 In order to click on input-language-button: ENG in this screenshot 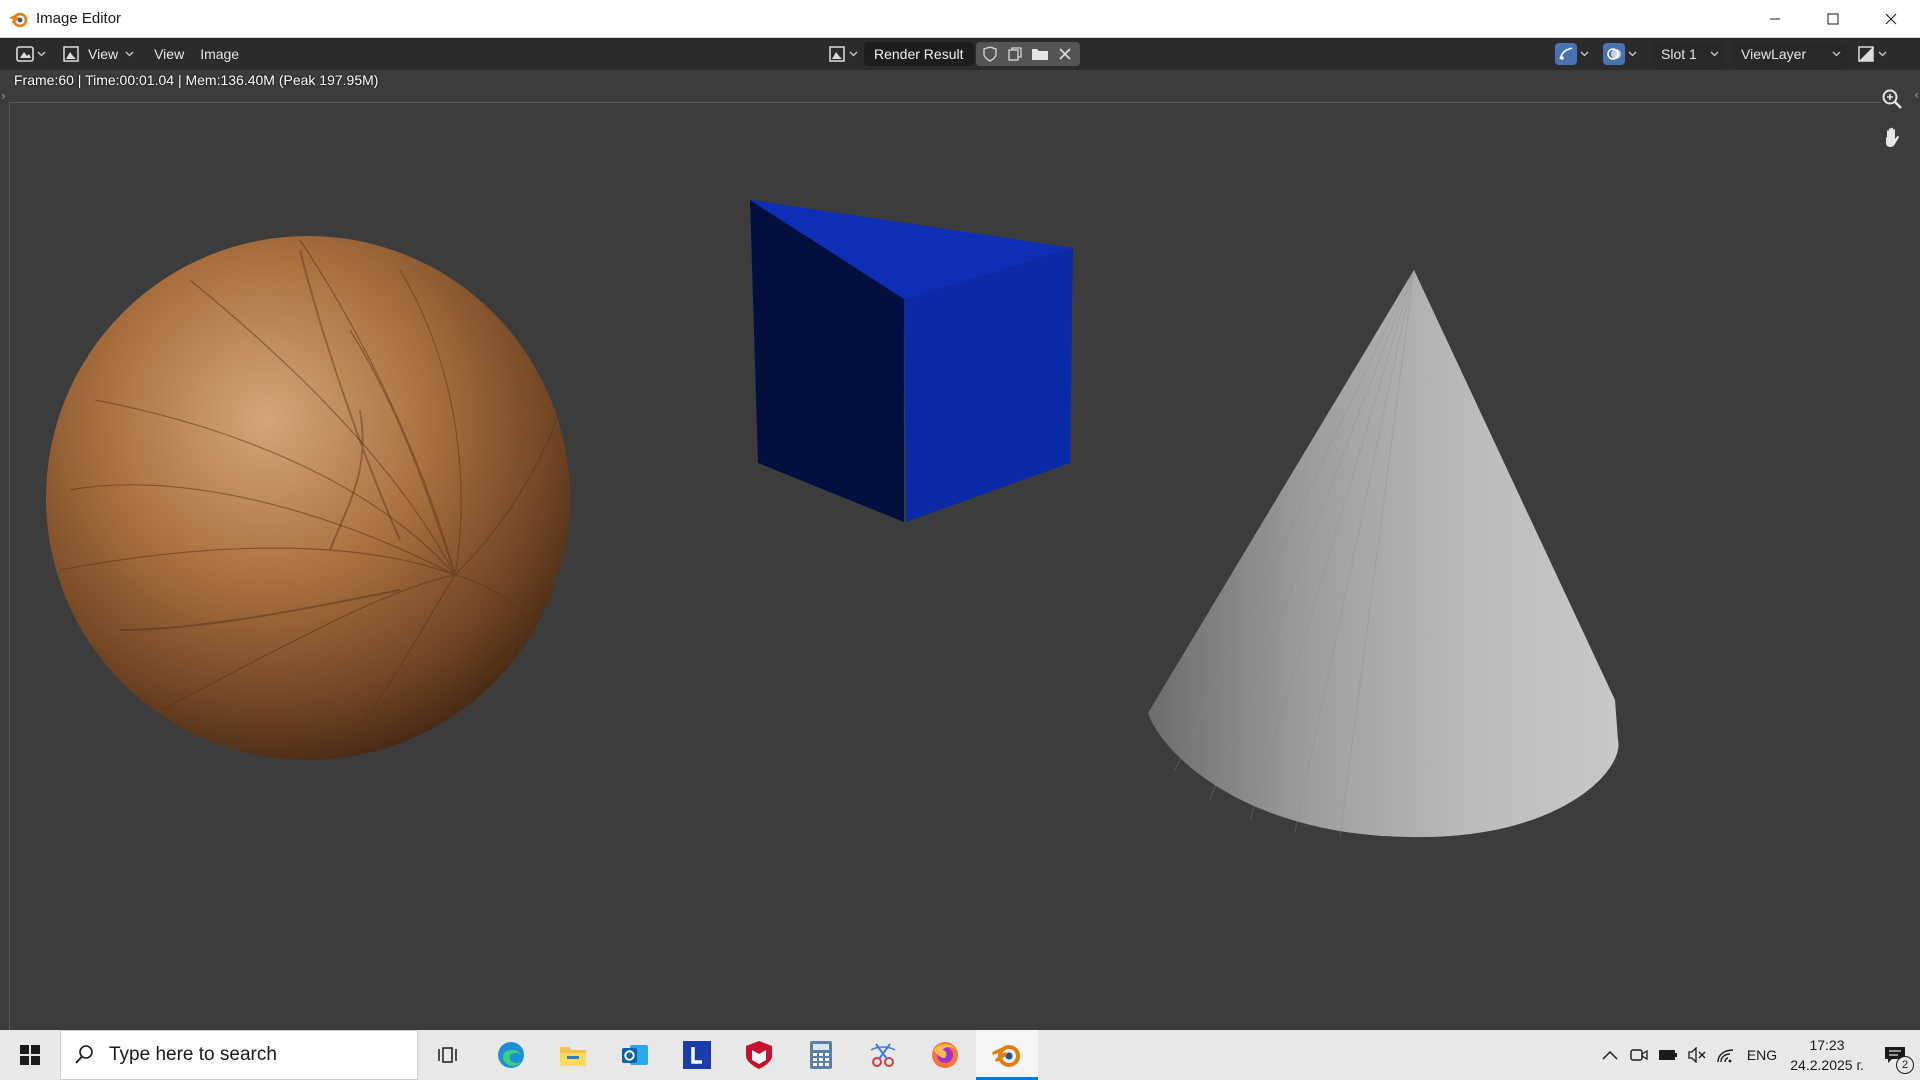, I will do `click(1762, 1055)`.